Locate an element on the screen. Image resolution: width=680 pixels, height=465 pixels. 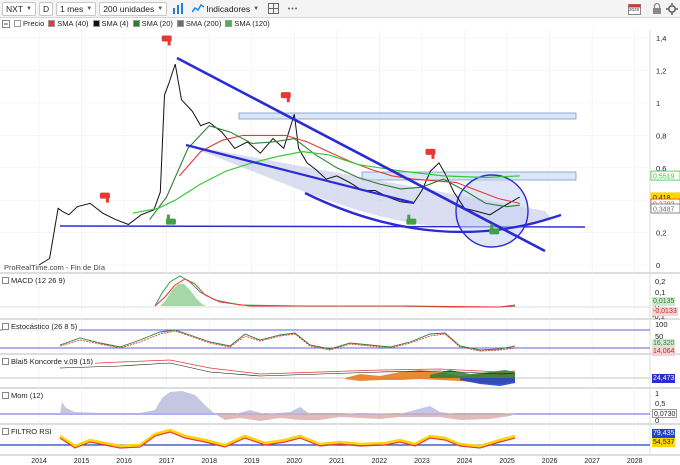
price-tag-label: 0,3792 is located at coordinates (664, 204).